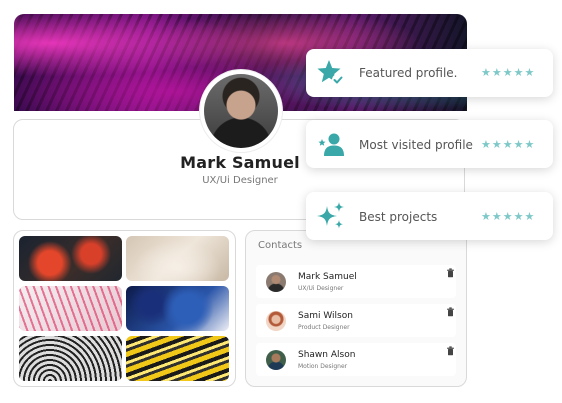 This screenshot has height=403, width=562. I want to click on contact-name: Sami Wilson, so click(325, 316).